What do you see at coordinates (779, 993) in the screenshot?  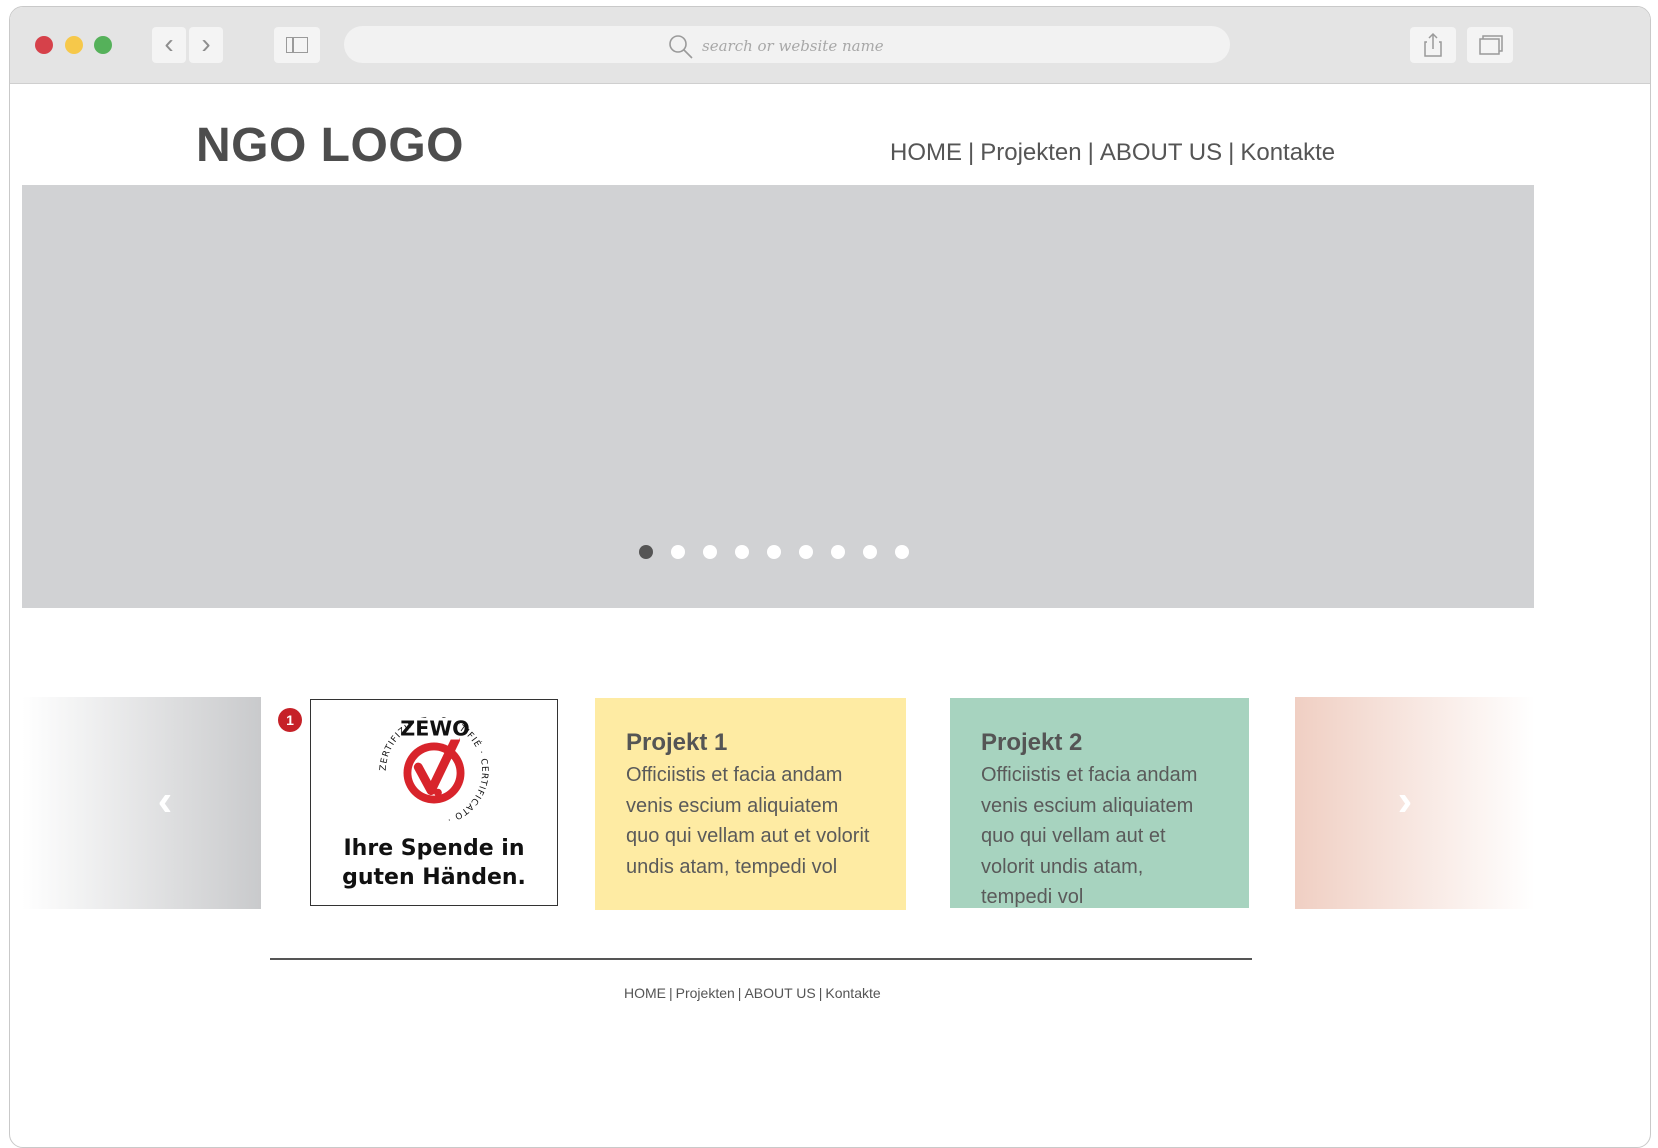 I see `footer-link-about-us: ABOUT US` at bounding box center [779, 993].